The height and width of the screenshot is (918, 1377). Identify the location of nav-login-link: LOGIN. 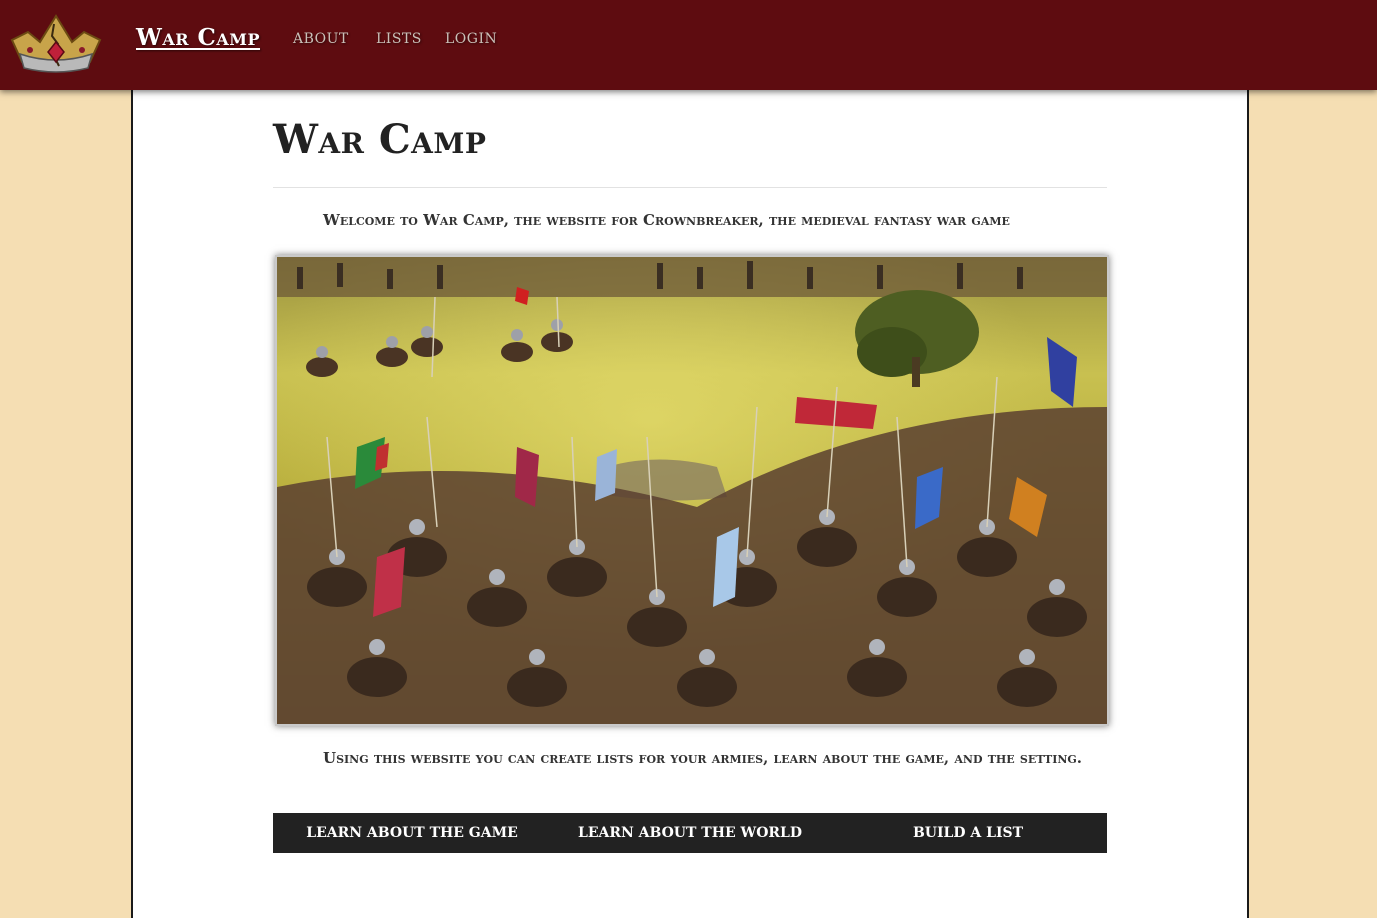
(471, 39).